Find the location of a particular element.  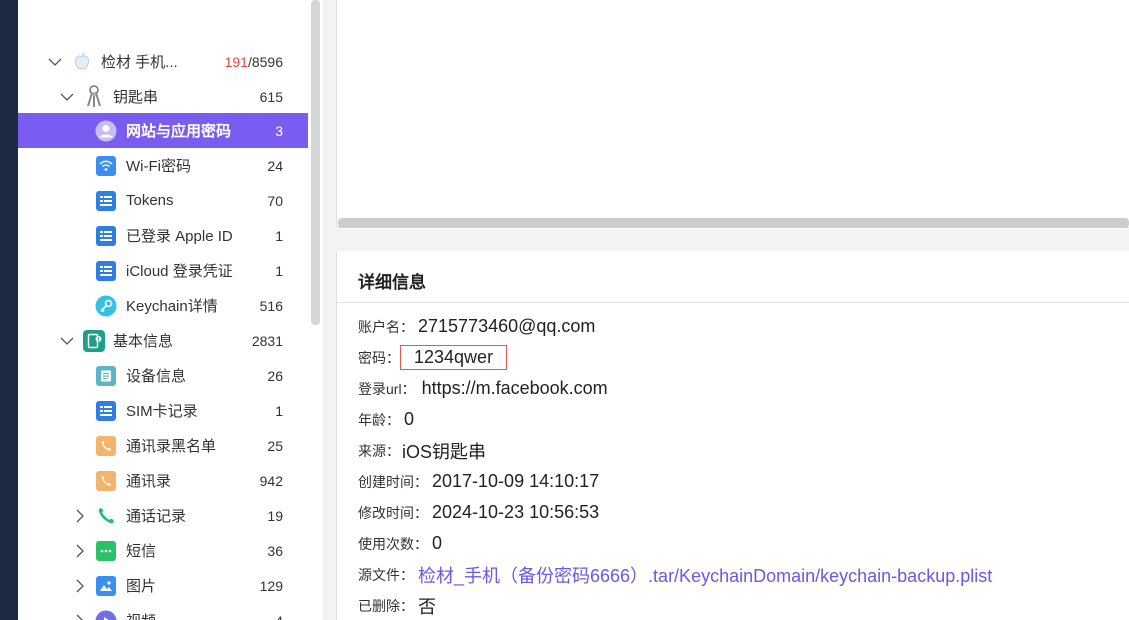

document-icon is located at coordinates (106, 376).